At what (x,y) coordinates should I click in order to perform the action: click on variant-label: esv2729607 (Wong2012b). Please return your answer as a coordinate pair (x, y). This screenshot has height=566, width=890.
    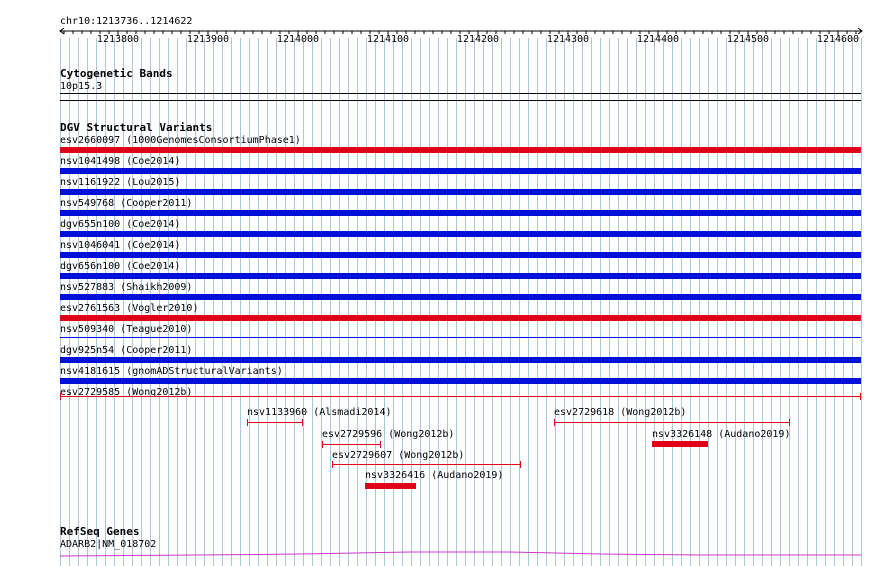
    Looking at the image, I should click on (398, 455).